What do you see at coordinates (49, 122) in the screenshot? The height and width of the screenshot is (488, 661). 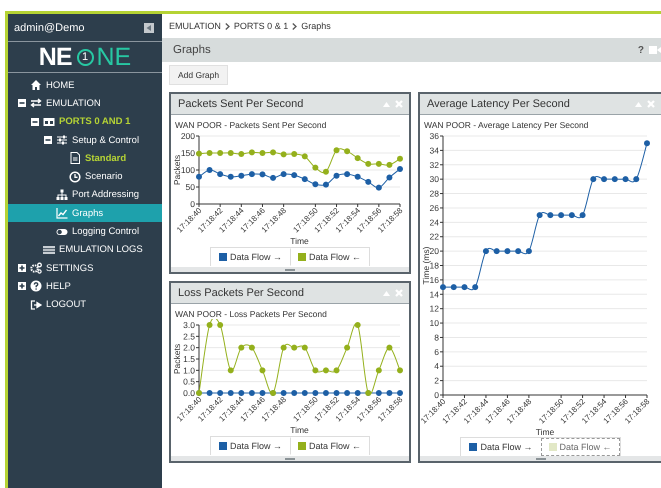 I see `ports-icon` at bounding box center [49, 122].